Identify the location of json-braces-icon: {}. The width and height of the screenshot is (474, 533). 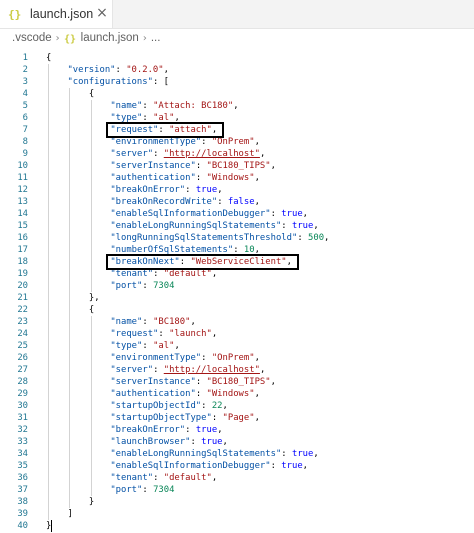
(15, 14).